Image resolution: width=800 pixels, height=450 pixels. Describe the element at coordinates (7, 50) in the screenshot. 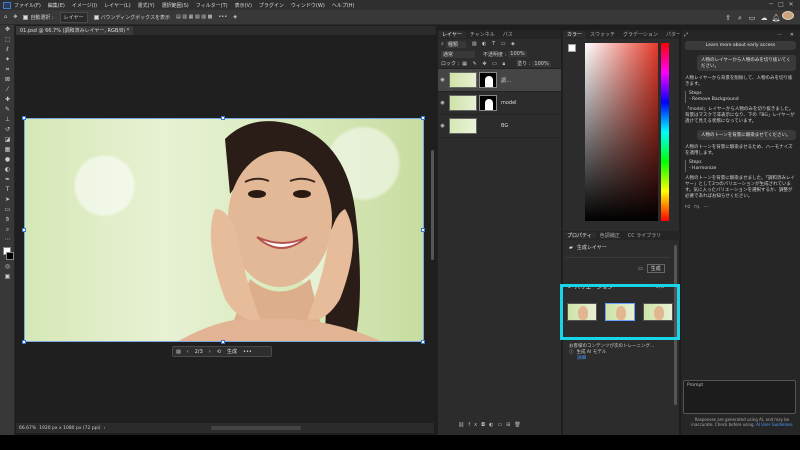

I see `lasso-tool-icon: ℓ` at that location.